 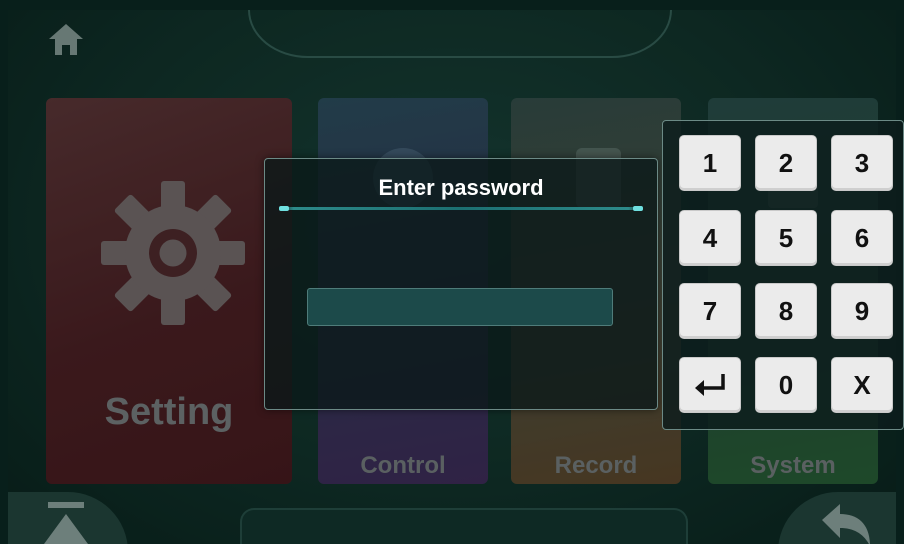 What do you see at coordinates (461, 187) in the screenshot?
I see `dialog-title: Enter password` at bounding box center [461, 187].